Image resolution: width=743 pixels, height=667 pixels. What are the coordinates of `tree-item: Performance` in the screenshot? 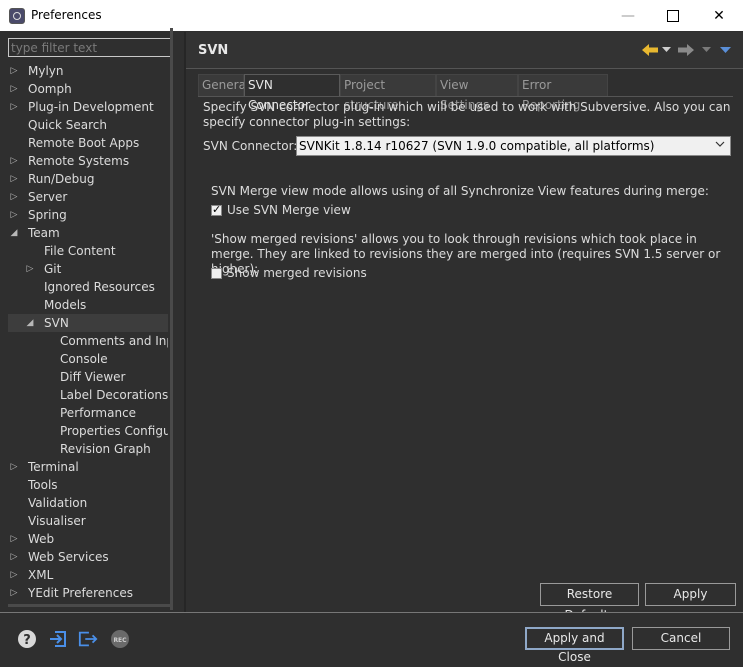 It's located at (88, 413).